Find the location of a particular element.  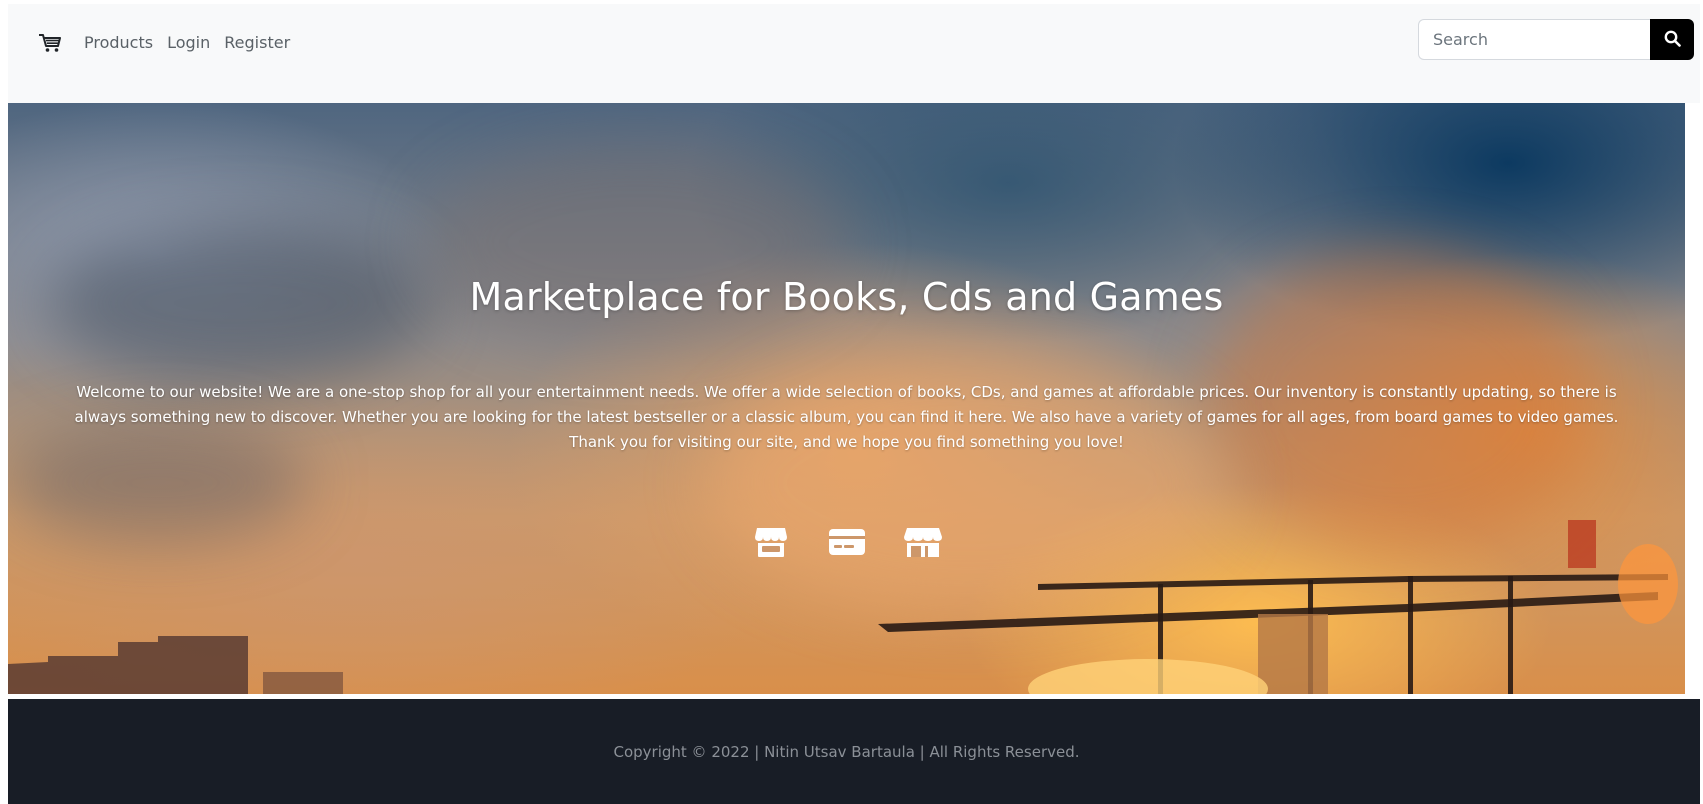

shop-icon is located at coordinates (923, 542).